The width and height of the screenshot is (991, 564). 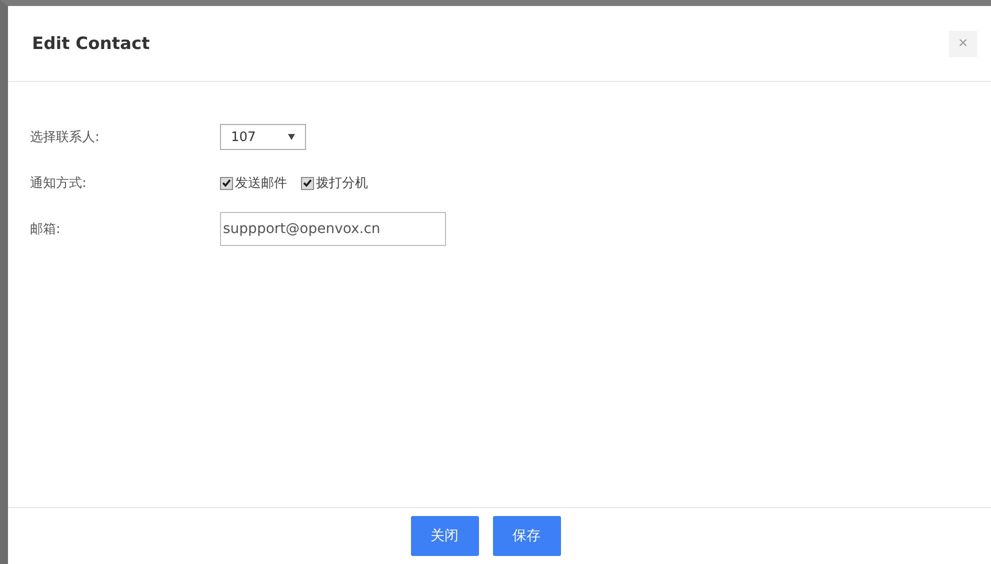 I want to click on contact-select: 107, so click(x=263, y=137).